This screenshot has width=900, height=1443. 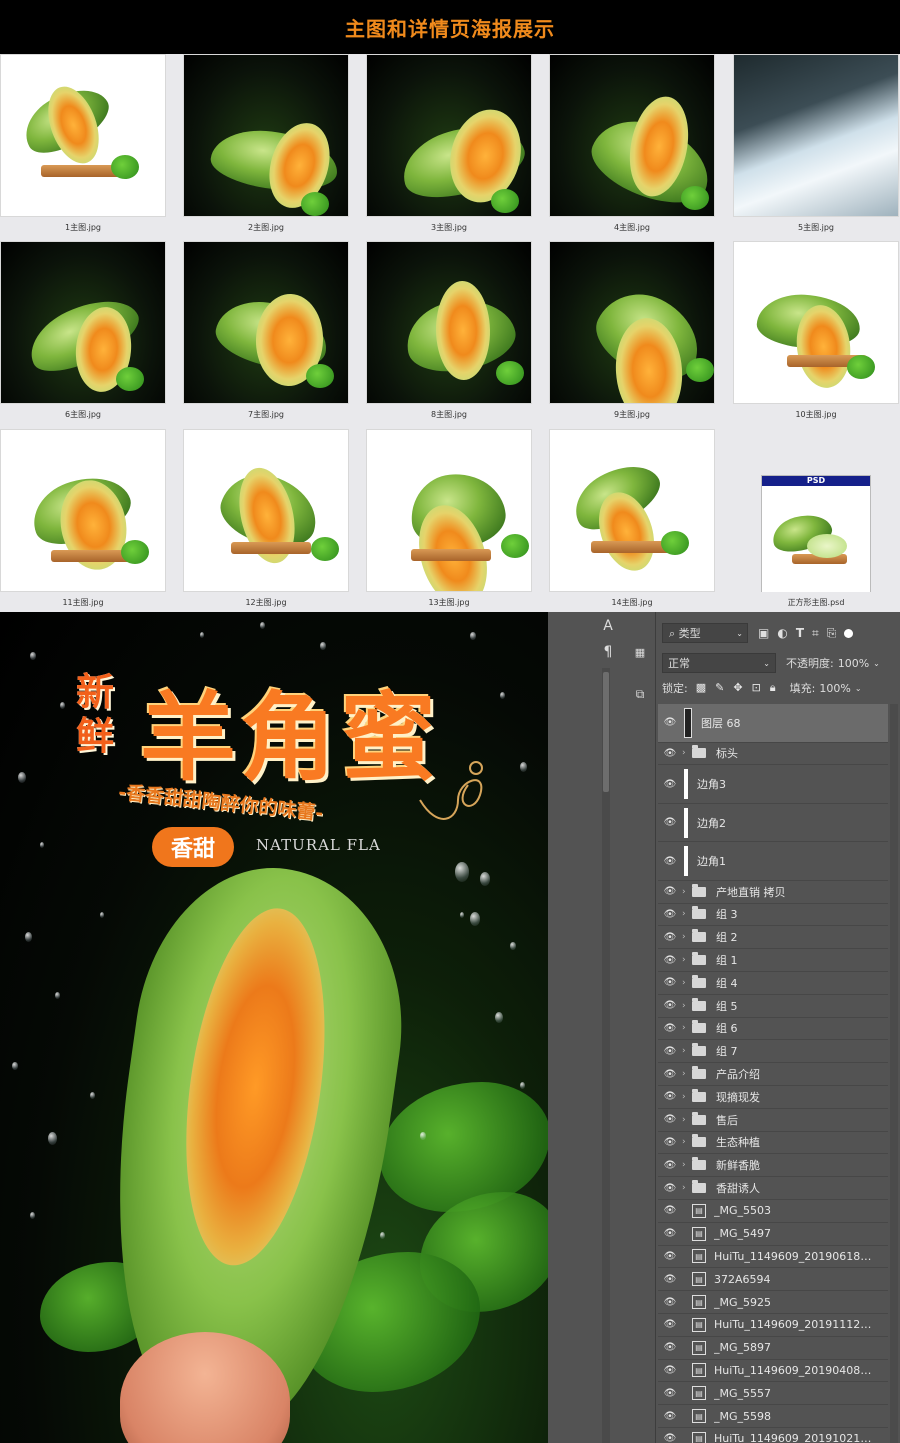 What do you see at coordinates (773, 1394) in the screenshot?
I see `layer-row: 👁︎ ▤ _MG_5557` at bounding box center [773, 1394].